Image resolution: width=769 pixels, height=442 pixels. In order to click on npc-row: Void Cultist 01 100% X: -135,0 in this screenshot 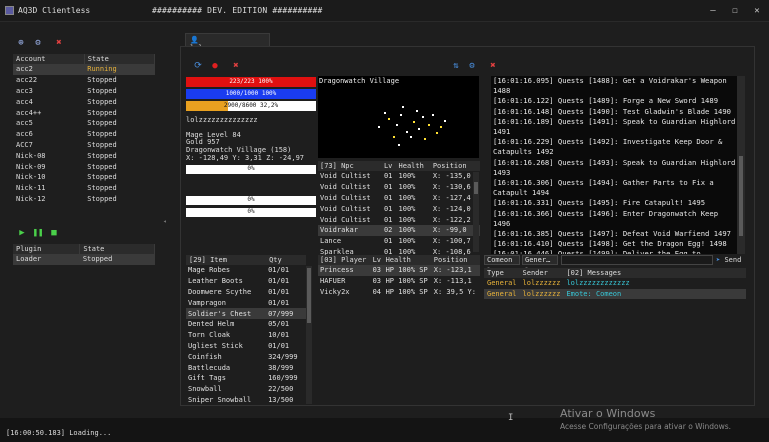, I will do `click(399, 176)`.